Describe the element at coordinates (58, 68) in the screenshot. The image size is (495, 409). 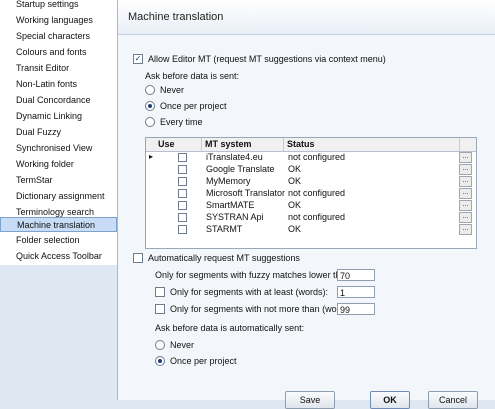
I see `sidebar-item-transit-editor: Transit Editor` at that location.